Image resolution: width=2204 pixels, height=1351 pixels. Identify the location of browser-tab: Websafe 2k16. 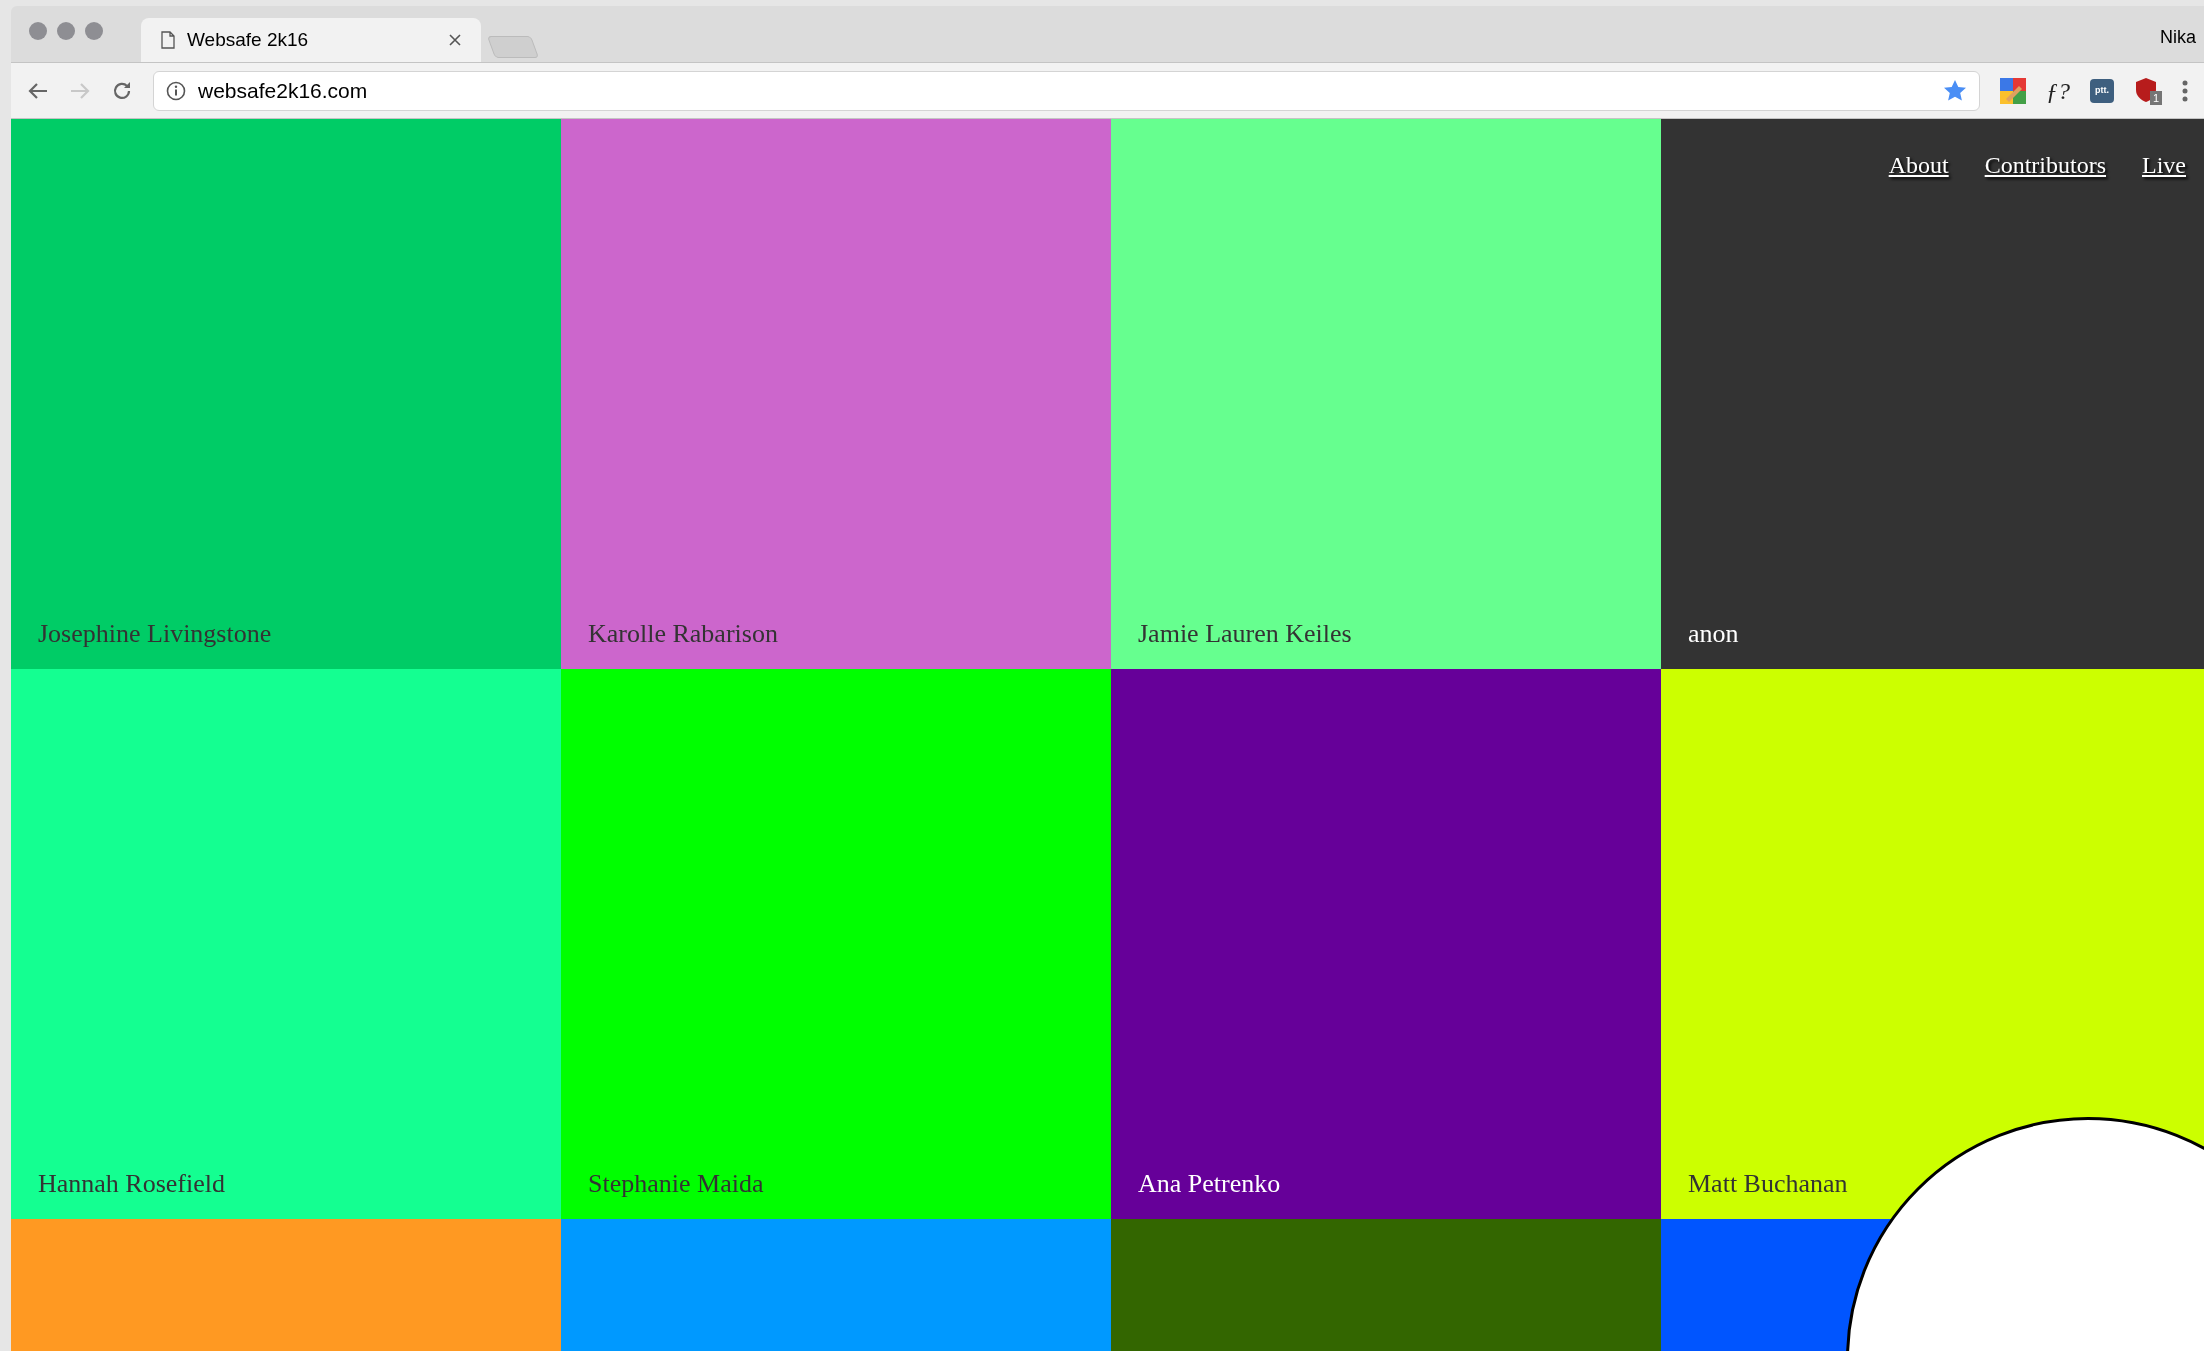
(311, 40).